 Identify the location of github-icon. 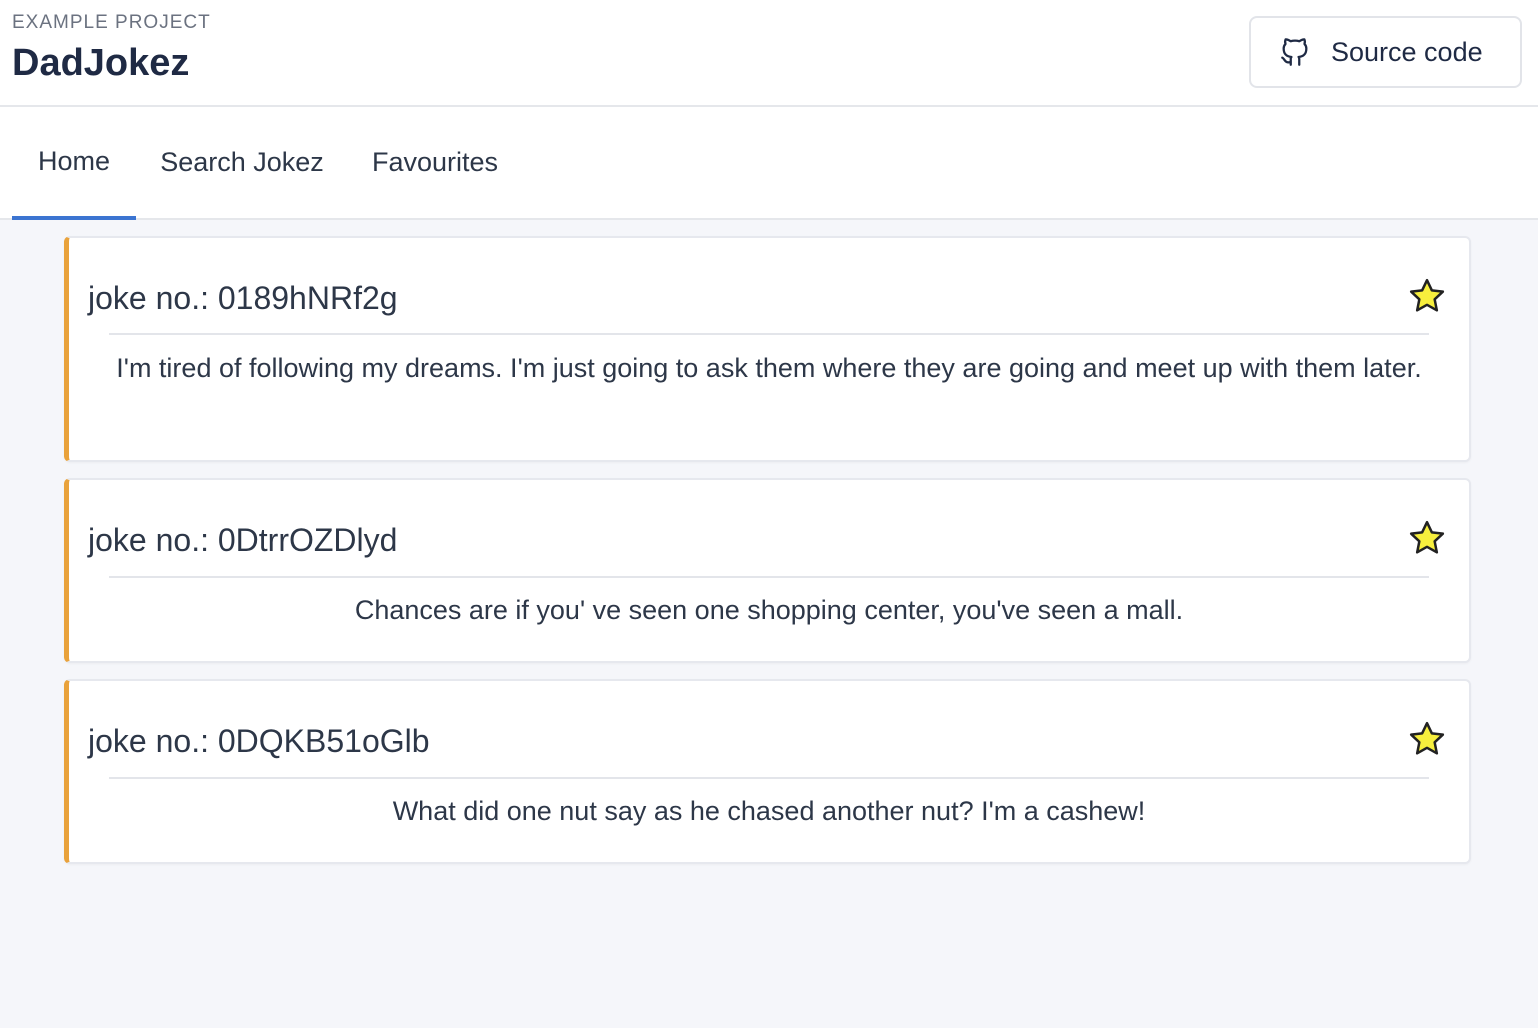
(1295, 52).